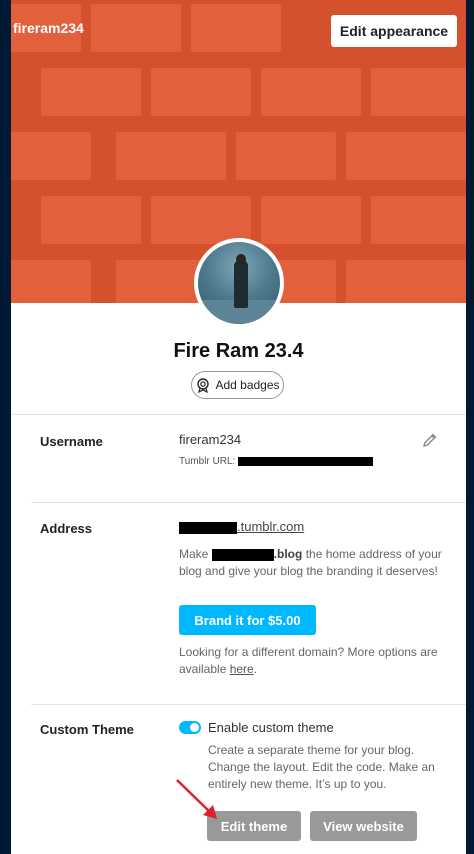  I want to click on pencil-icon, so click(430, 440).